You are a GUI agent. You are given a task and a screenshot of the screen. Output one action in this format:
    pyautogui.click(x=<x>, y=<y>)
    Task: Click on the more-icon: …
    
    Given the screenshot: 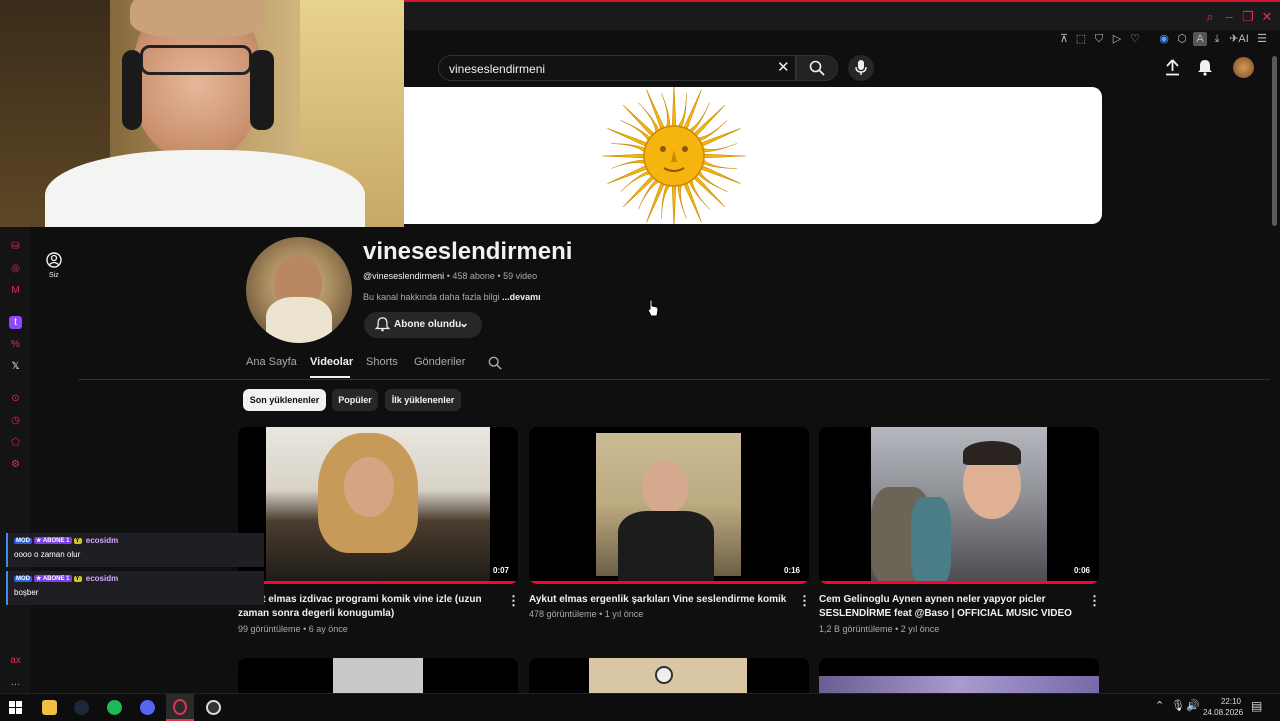 What is the action you would take?
    pyautogui.click(x=15, y=682)
    